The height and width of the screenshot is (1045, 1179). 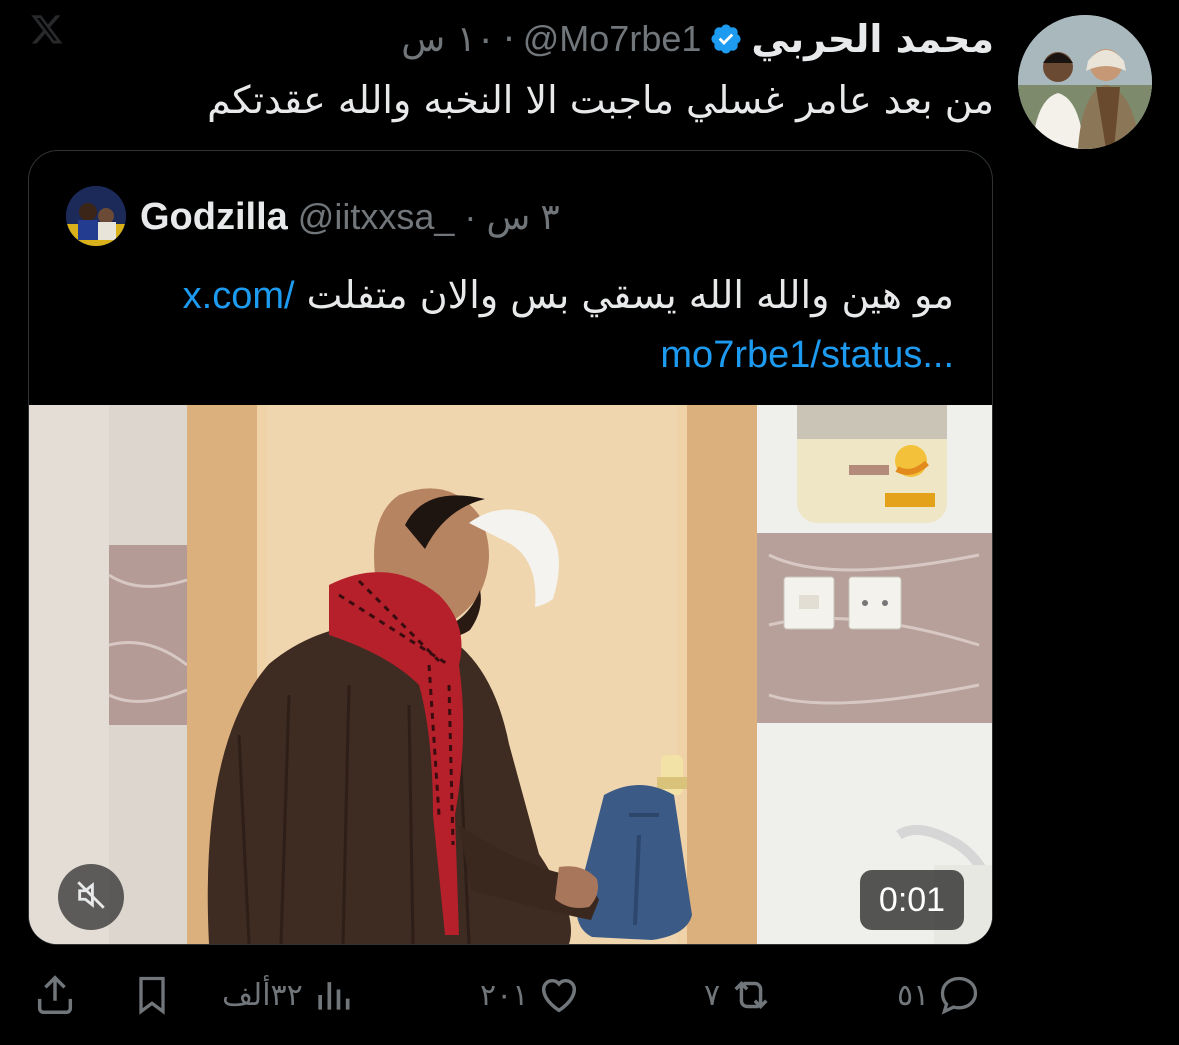 I want to click on reply-icon, so click(x=959, y=995).